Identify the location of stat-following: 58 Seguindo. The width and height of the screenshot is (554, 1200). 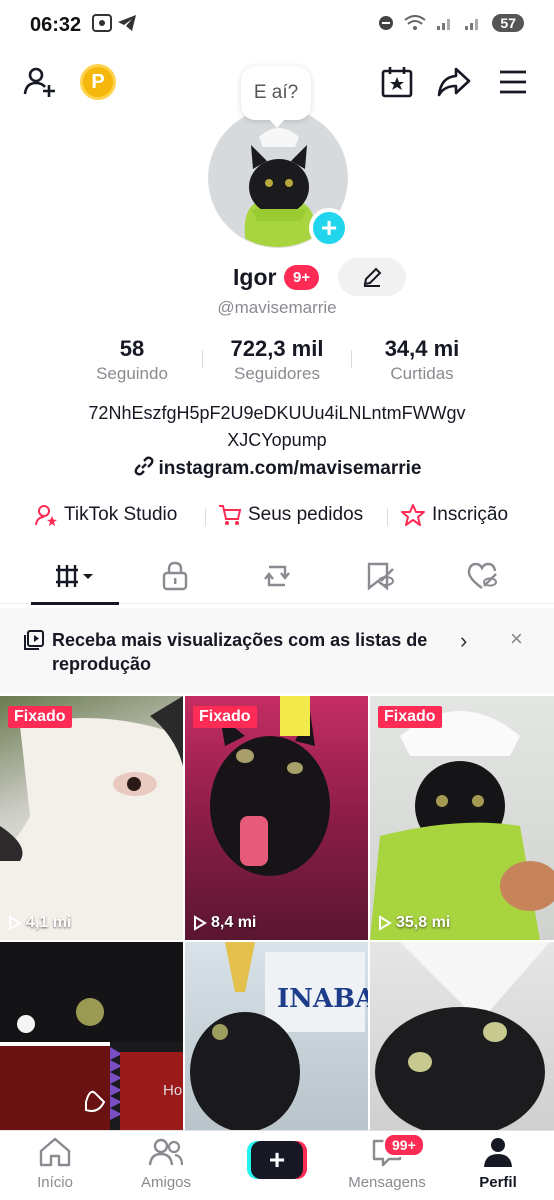
(132, 360).